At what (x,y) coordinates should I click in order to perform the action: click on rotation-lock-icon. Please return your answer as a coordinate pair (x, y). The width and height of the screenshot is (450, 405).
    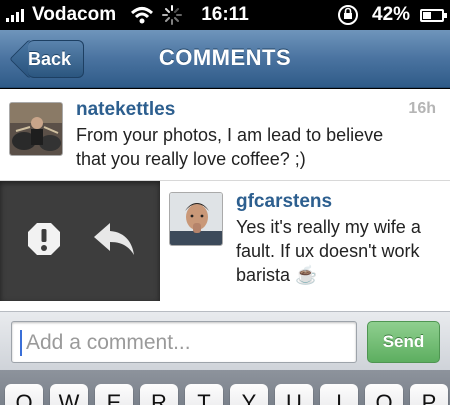
    Looking at the image, I should click on (348, 15).